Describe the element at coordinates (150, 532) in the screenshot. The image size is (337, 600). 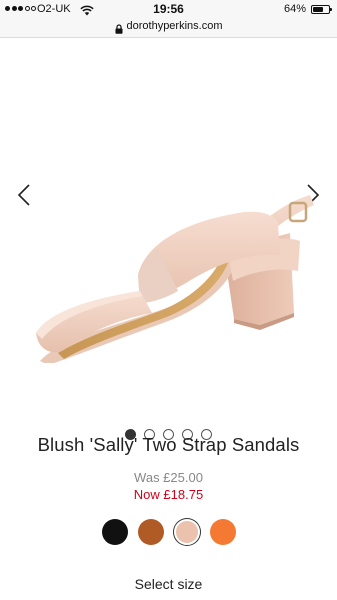
I see `color-swatch-tan` at that location.